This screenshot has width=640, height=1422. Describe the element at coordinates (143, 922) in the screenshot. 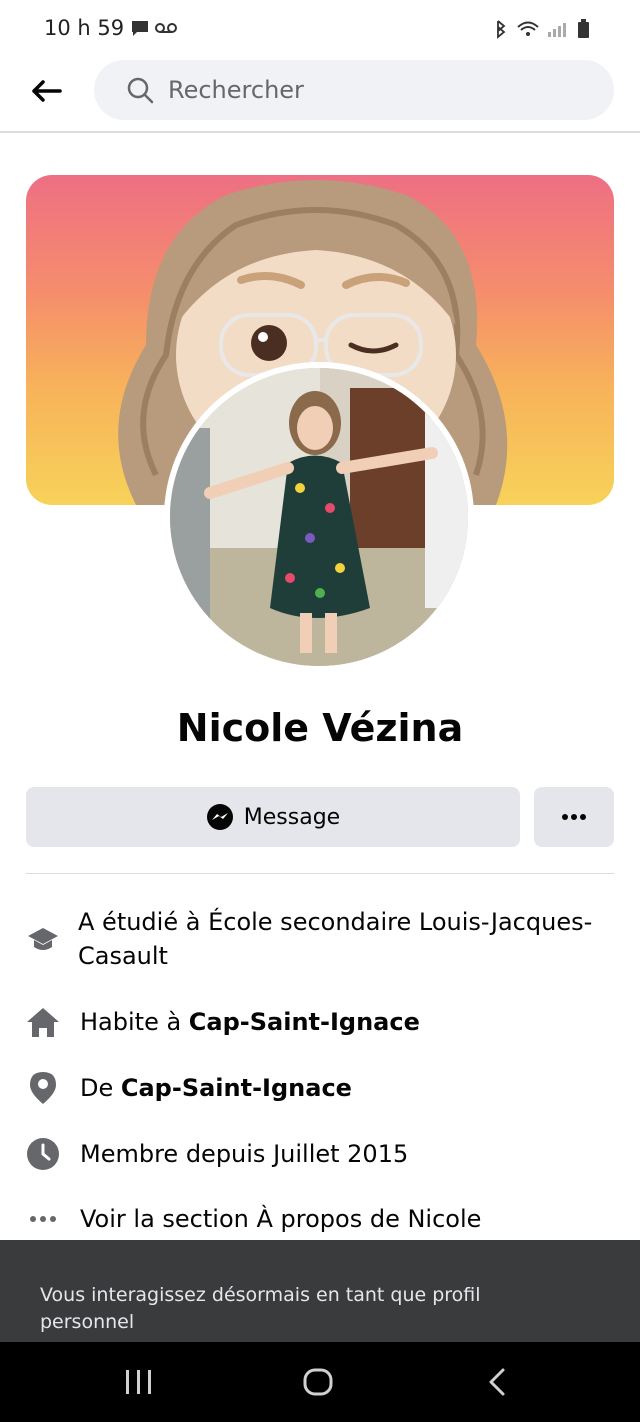

I see `education-prefix: A étudié à` at that location.